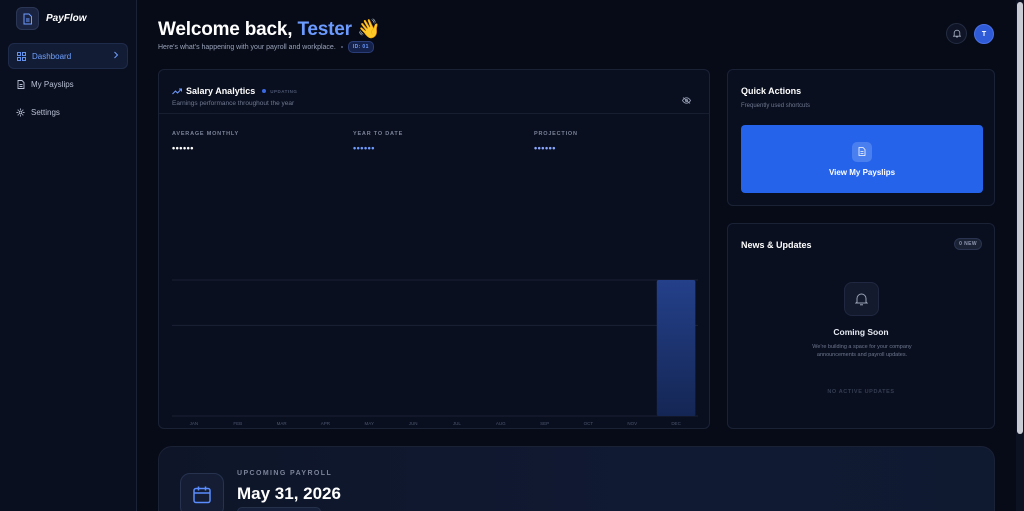 Image resolution: width=1024 pixels, height=511 pixels. Describe the element at coordinates (21, 56) in the screenshot. I see `grid-icon` at that location.